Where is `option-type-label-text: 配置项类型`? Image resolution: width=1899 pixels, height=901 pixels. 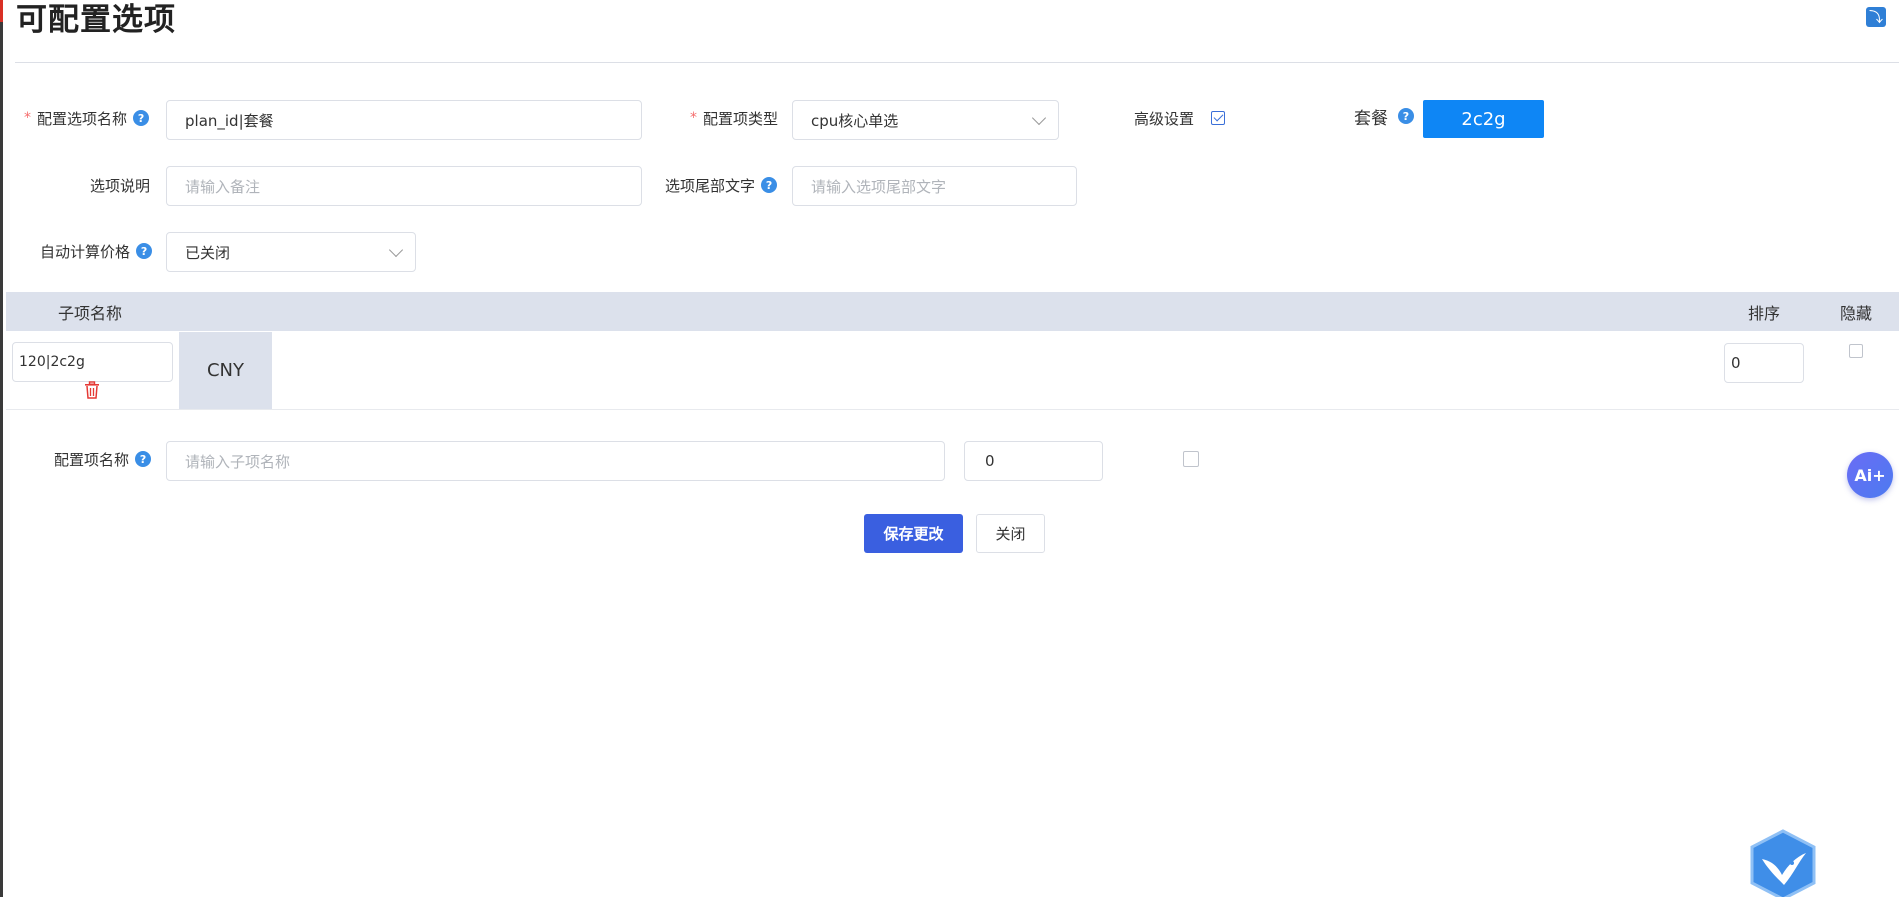
option-type-label-text: 配置项类型 is located at coordinates (741, 118).